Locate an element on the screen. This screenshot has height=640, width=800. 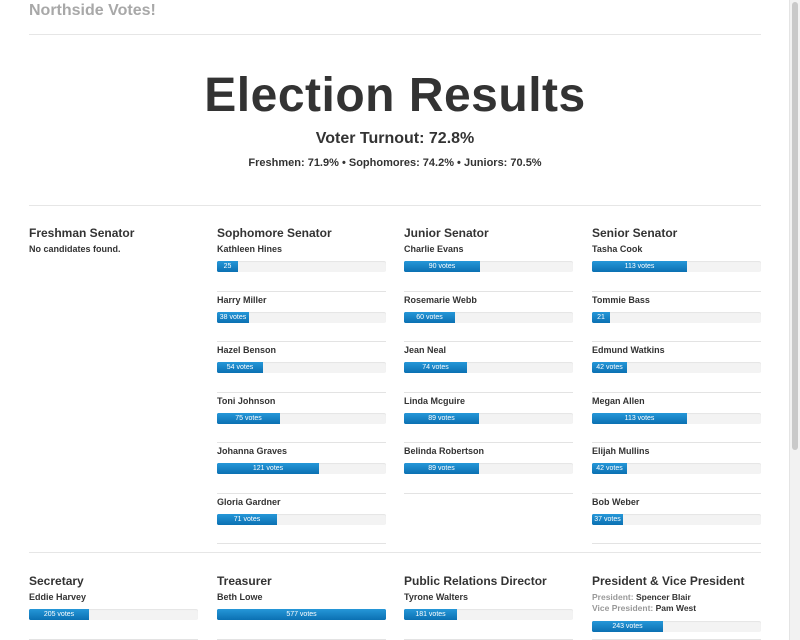
vote-progress-bar: 54 votes is located at coordinates (301, 367).